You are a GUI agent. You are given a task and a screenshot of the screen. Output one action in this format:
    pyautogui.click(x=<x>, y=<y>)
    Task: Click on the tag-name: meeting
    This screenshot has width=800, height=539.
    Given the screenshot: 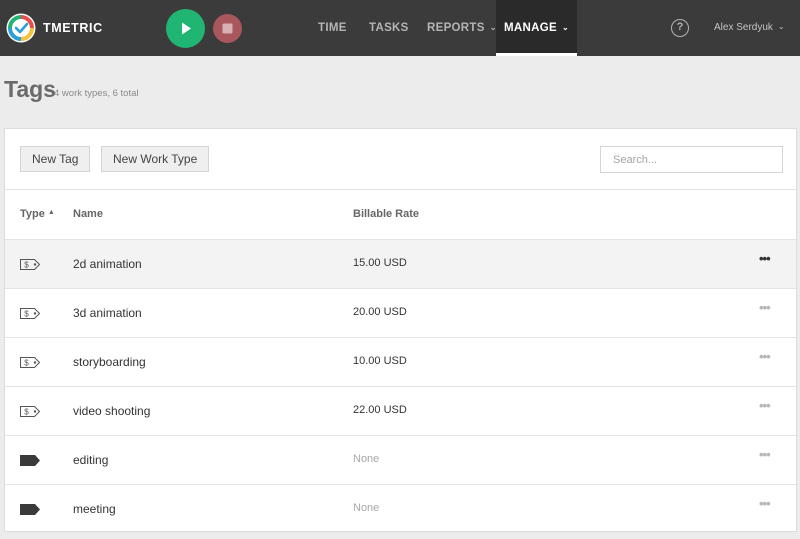 What is the action you would take?
    pyautogui.click(x=94, y=509)
    